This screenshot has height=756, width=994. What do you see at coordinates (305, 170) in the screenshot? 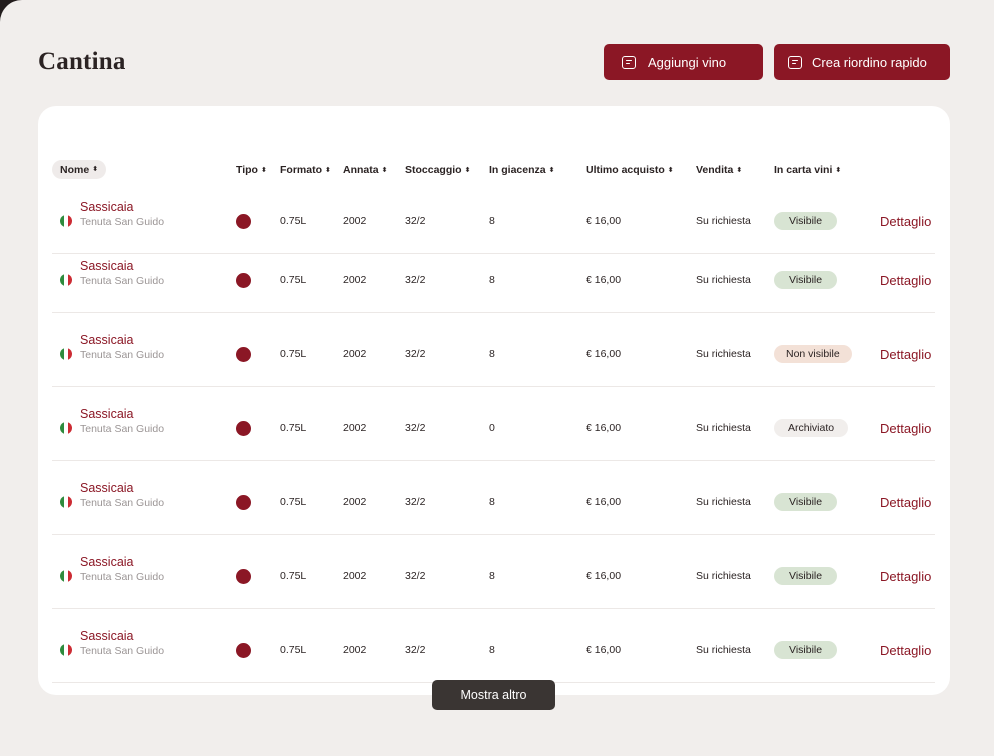
I see `column-header-formato: Formato ⬍` at bounding box center [305, 170].